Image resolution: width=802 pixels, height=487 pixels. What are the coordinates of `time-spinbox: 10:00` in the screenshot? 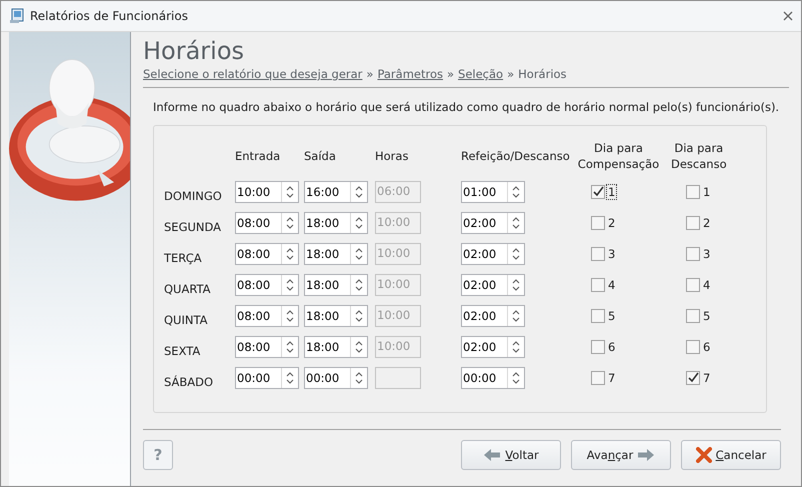 It's located at (267, 192).